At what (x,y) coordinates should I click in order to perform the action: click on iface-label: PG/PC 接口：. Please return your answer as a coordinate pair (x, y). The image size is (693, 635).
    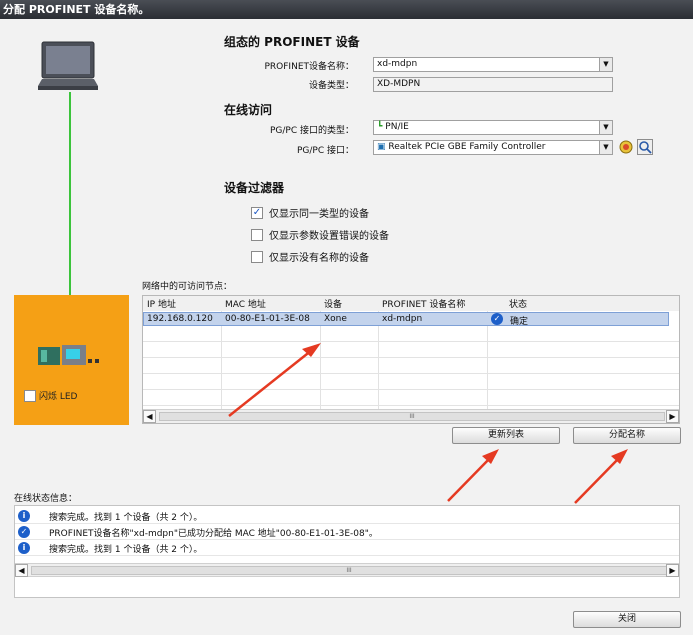
    Looking at the image, I should click on (325, 151).